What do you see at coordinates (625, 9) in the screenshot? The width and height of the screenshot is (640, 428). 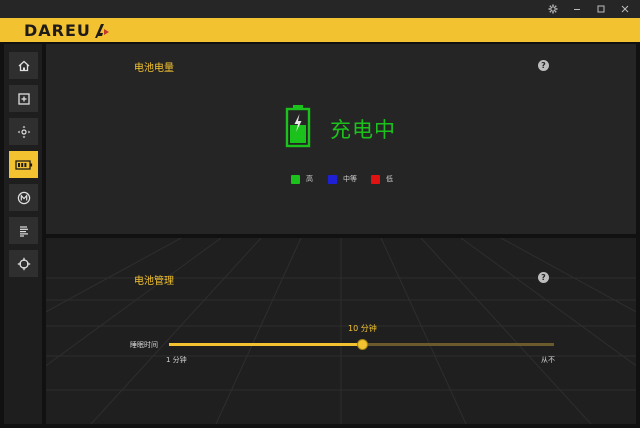 I see `close-icon` at bounding box center [625, 9].